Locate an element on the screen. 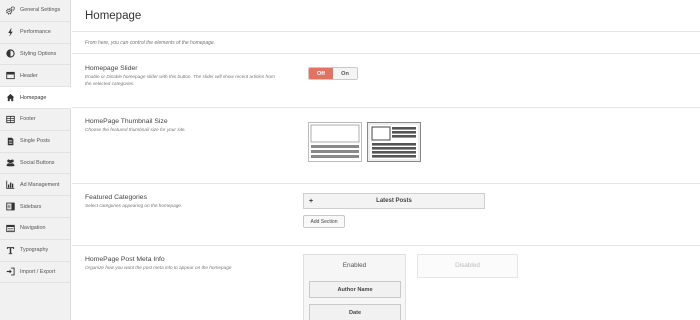 This screenshot has height=320, width=700. sidebar-item-single-posts: Single Posts is located at coordinates (35, 142).